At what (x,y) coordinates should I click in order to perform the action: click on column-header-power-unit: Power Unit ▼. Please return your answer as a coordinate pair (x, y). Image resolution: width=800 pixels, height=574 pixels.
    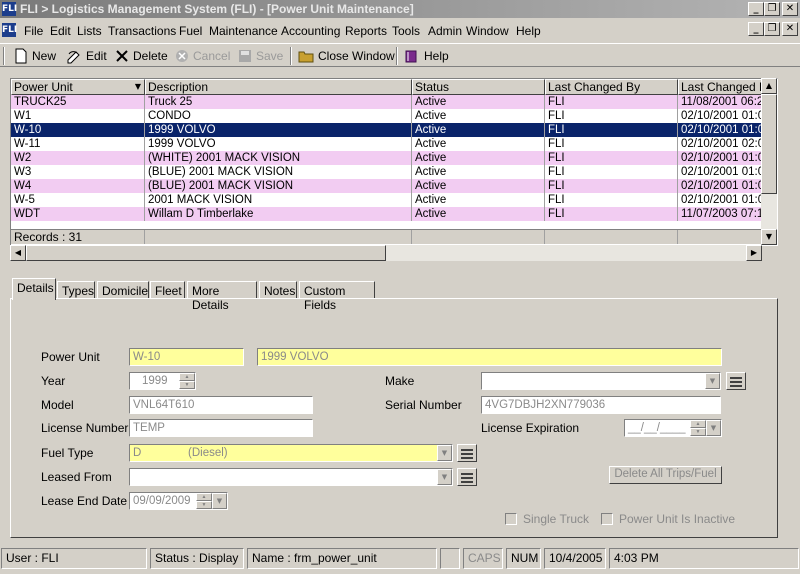
    Looking at the image, I should click on (78, 87).